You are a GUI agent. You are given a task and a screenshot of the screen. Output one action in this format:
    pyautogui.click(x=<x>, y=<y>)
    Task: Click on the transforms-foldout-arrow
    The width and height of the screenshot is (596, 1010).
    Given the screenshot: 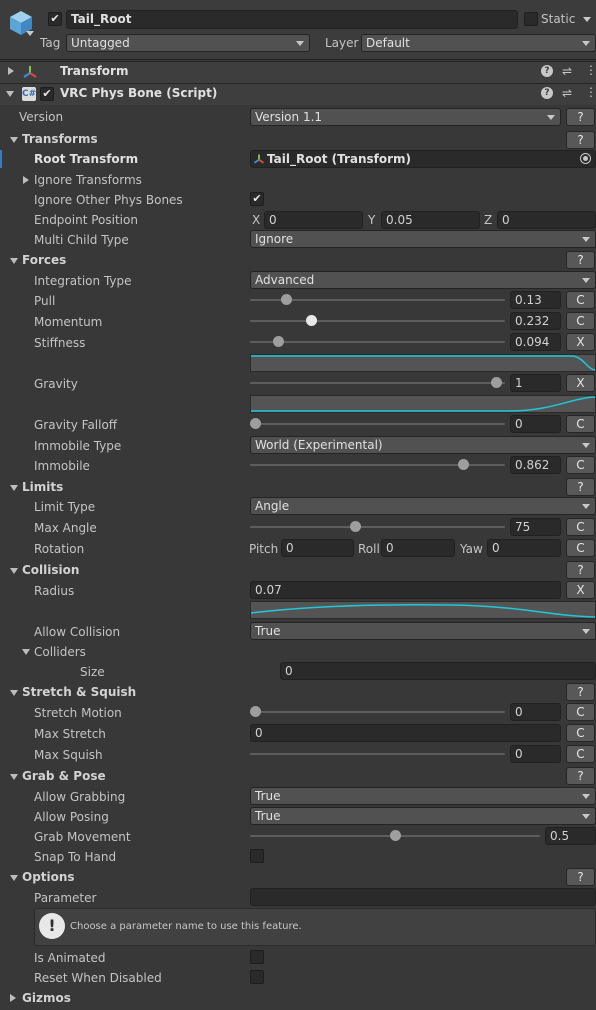 What is the action you would take?
    pyautogui.click(x=14, y=140)
    